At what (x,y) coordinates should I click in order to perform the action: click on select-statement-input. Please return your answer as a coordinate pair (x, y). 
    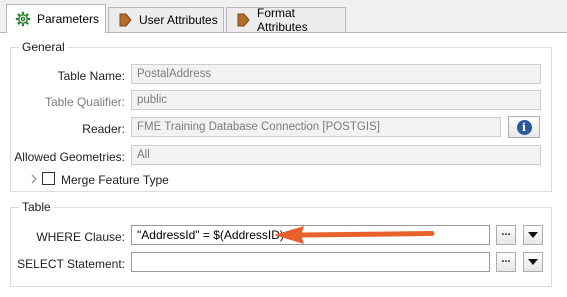
    Looking at the image, I should click on (310, 262).